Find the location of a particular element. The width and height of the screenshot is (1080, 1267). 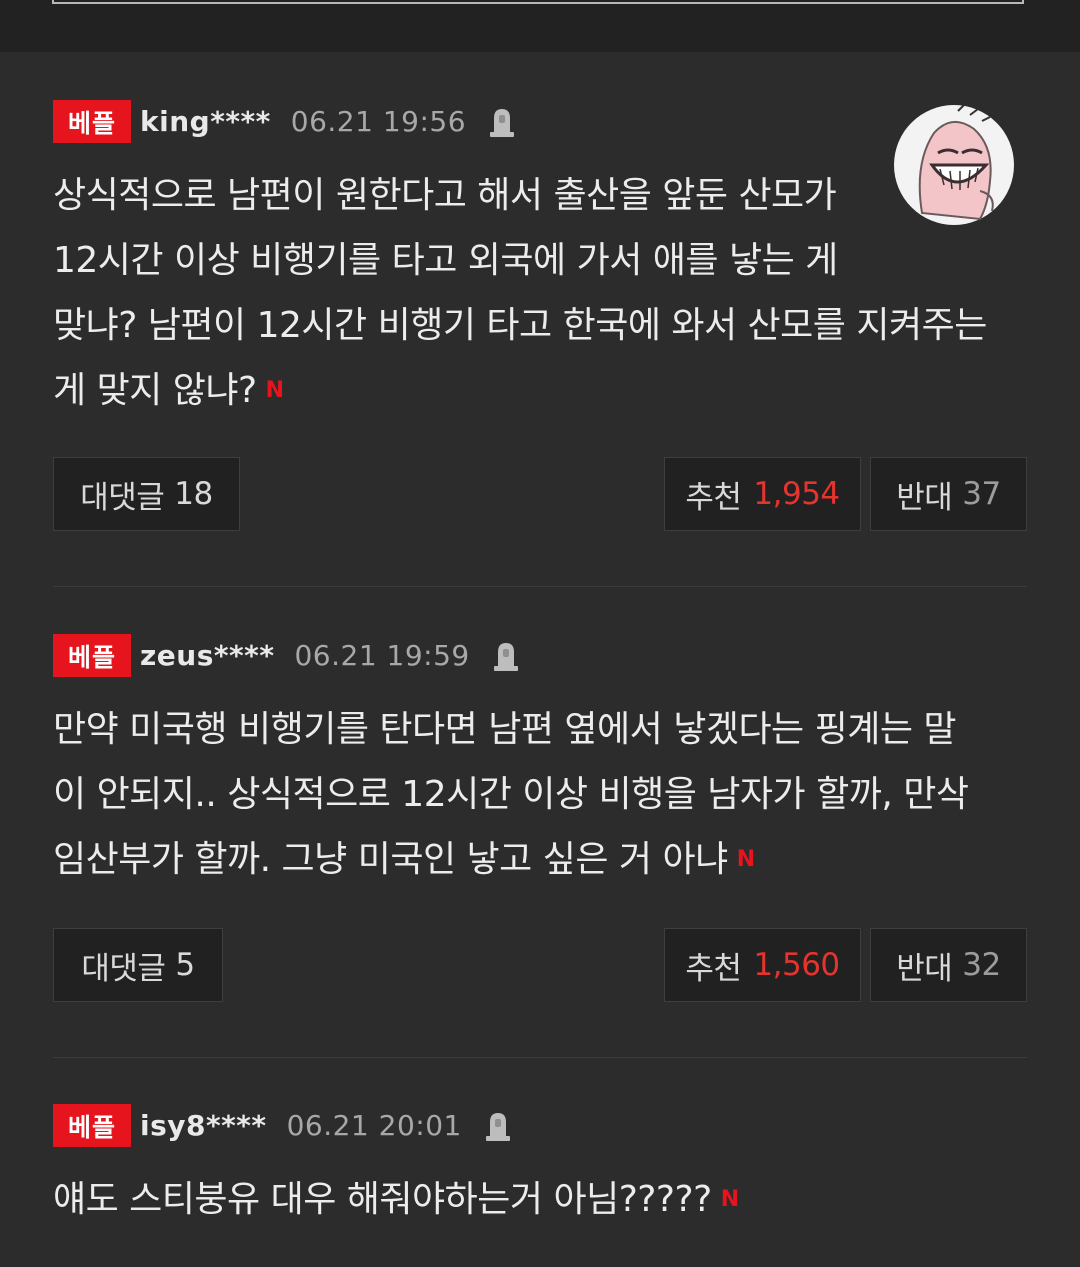

comment-line: 임산부가 할까. 그냥 미국인 낳고 싶은 거 아냐 N is located at coordinates (510, 859).